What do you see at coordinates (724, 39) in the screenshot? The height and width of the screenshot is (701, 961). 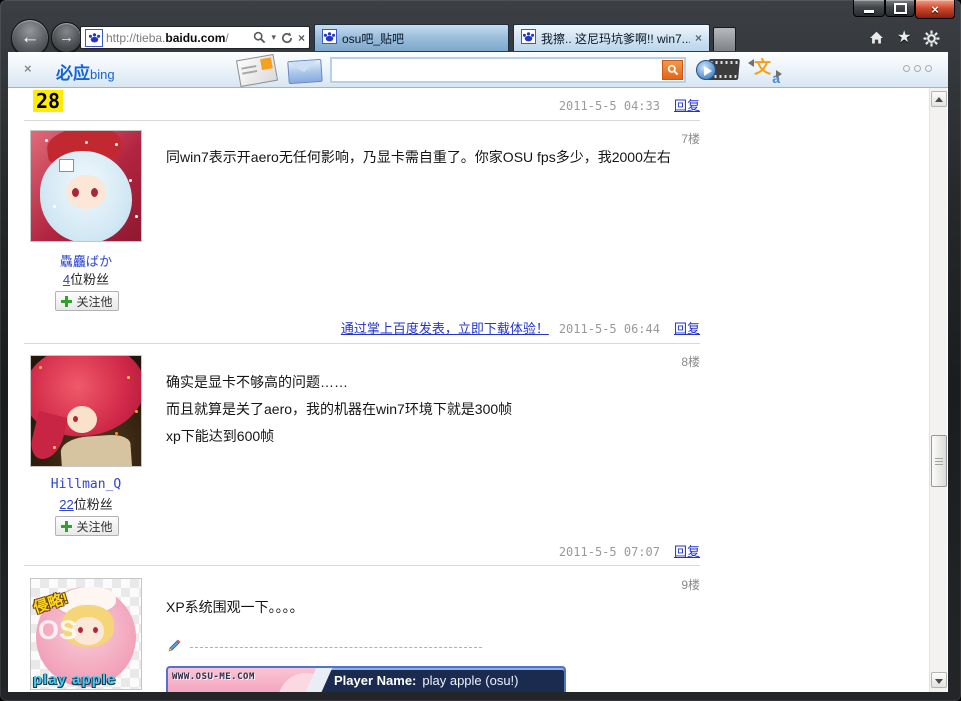 I see `new-tab-button` at bounding box center [724, 39].